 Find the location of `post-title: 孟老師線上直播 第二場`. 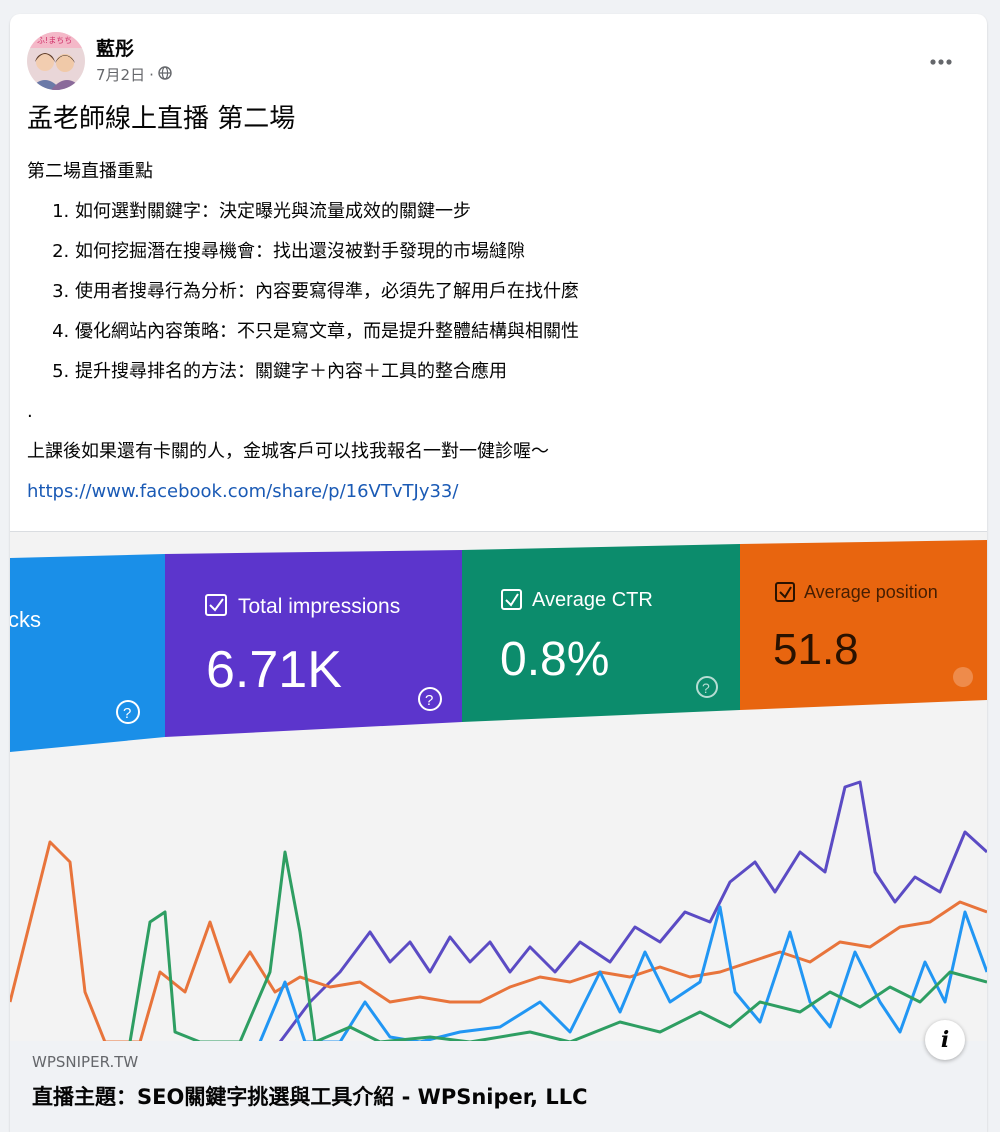

post-title: 孟老師線上直播 第二場 is located at coordinates (161, 119).